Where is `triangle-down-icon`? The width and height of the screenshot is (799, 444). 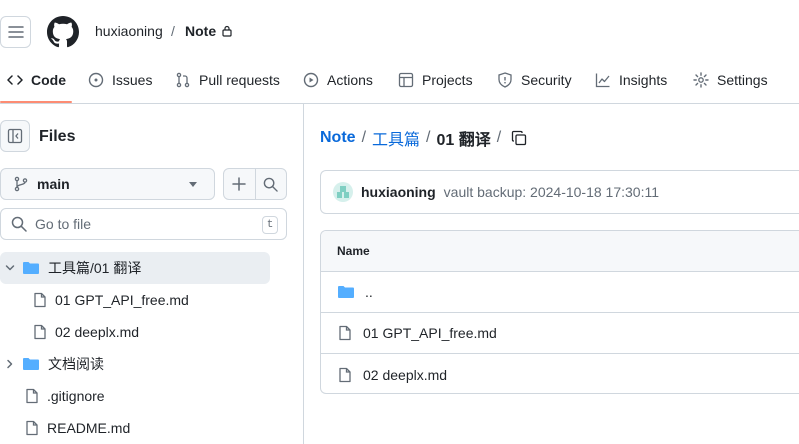 triangle-down-icon is located at coordinates (193, 184).